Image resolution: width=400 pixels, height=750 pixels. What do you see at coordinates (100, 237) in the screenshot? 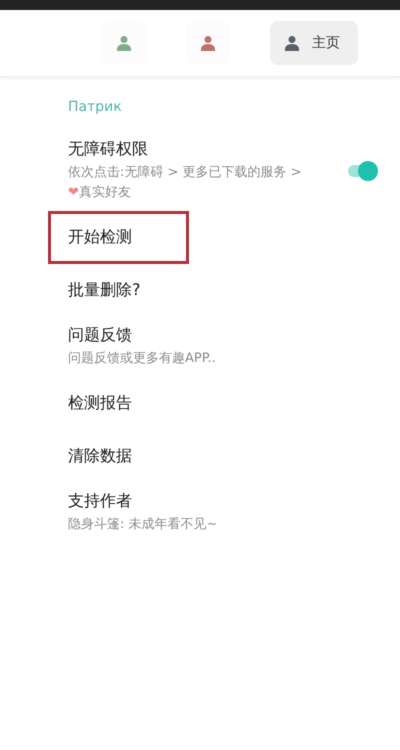
I see `item-title: 开始检测` at bounding box center [100, 237].